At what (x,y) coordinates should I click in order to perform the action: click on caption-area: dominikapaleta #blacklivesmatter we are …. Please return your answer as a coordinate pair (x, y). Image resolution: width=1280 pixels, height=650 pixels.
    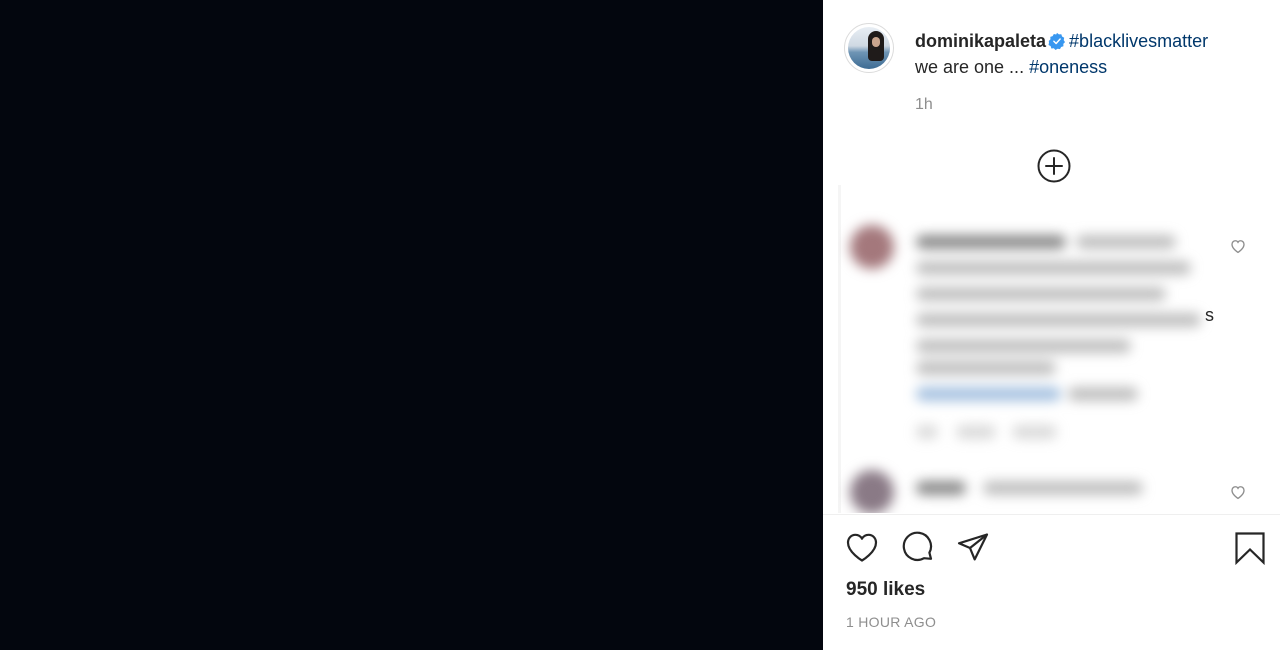
    Looking at the image, I should click on (1051, 92).